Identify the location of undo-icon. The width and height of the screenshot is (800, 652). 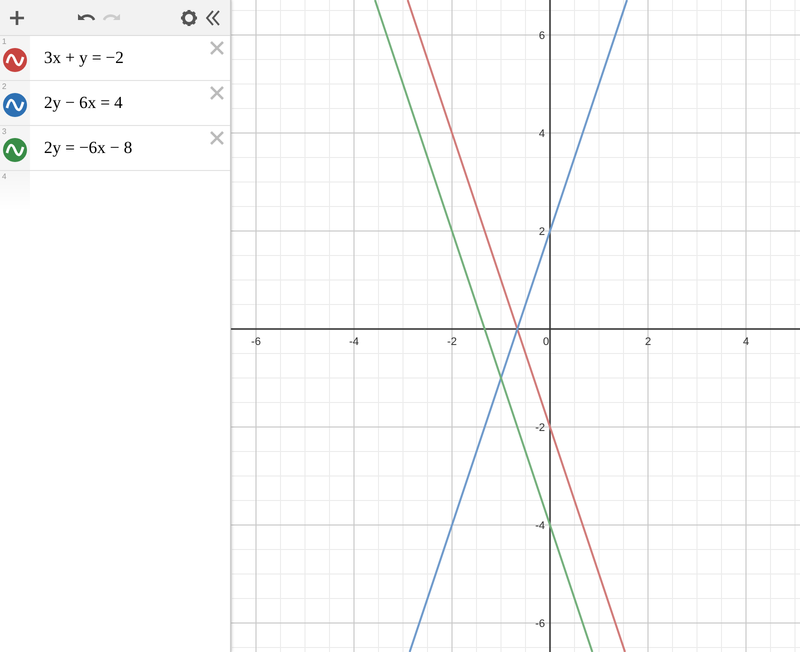
(87, 17).